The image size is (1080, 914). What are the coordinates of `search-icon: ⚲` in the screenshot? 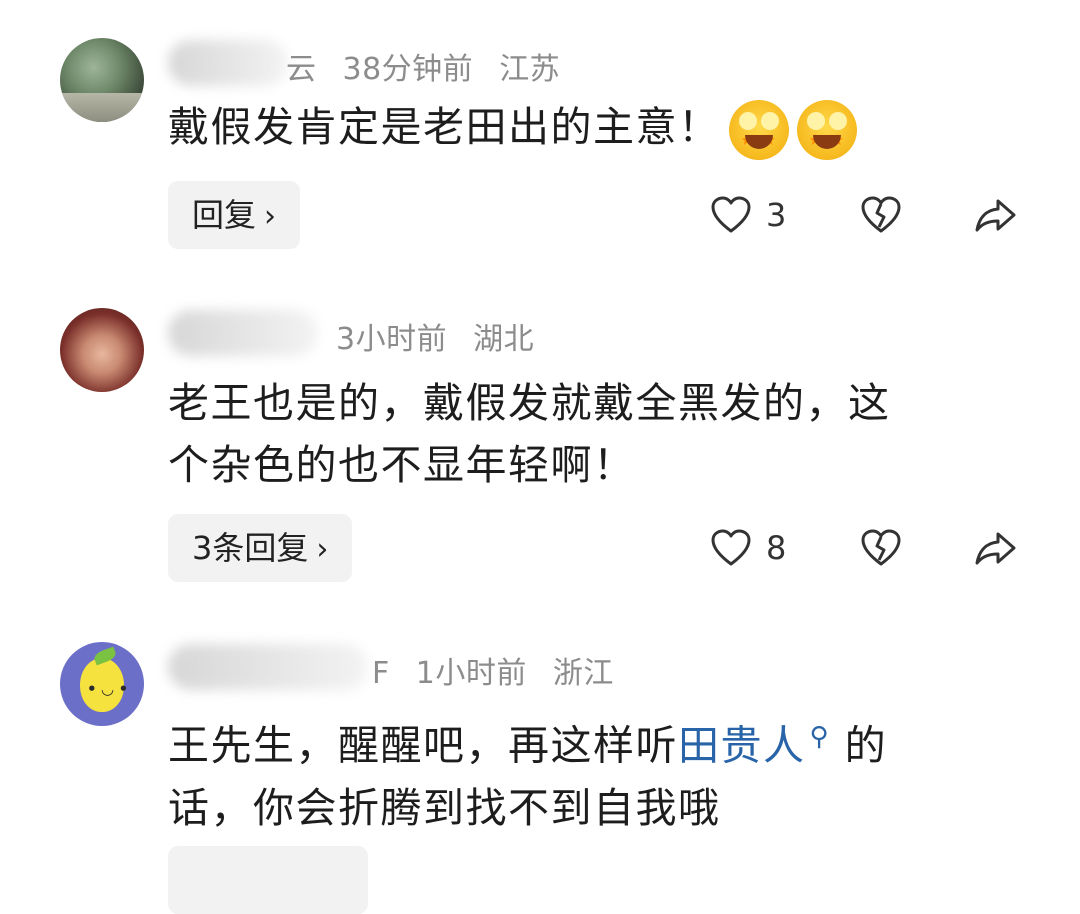 It's located at (820, 737).